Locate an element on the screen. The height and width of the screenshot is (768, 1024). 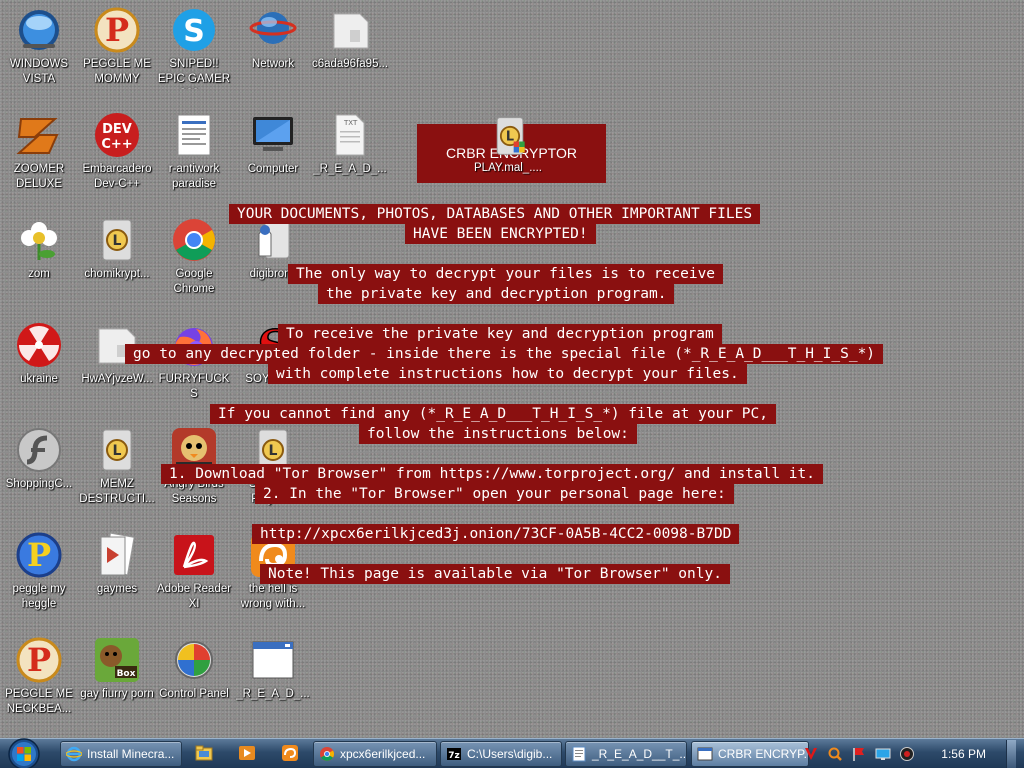
desktop-icon-network: Network is located at coordinates (273, 51).